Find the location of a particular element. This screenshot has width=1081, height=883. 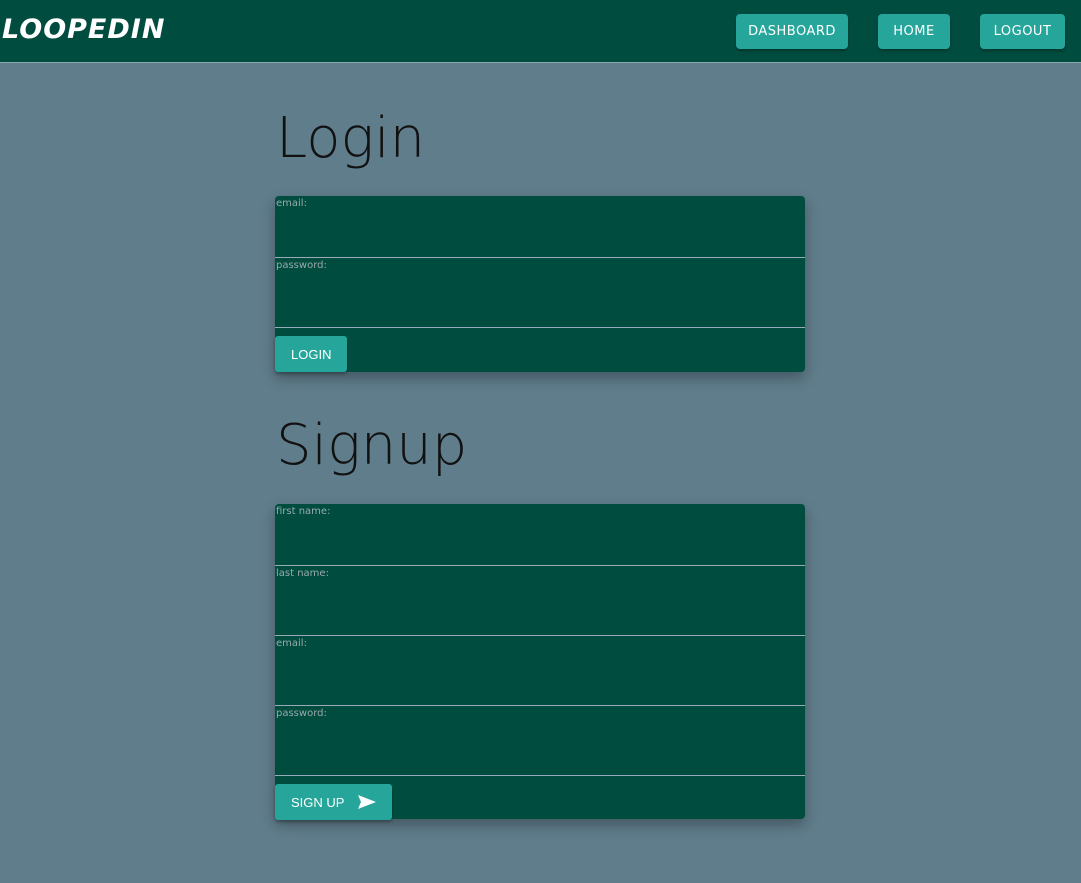

signup-password-field: password: is located at coordinates (540, 741).